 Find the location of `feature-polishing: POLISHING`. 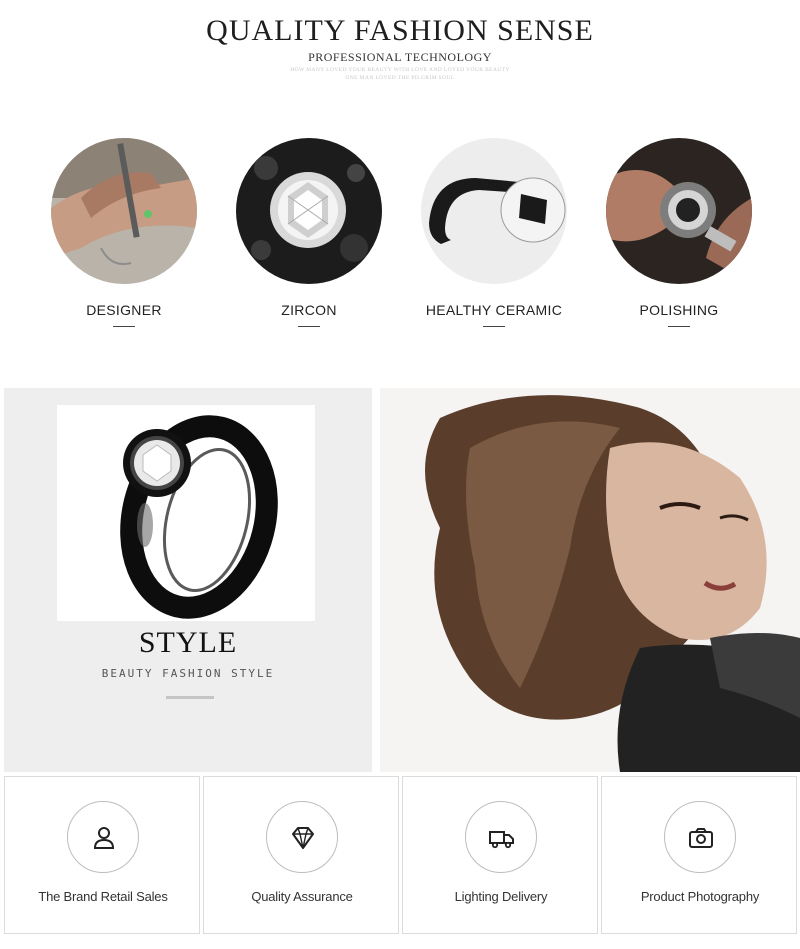

feature-polishing: POLISHING is located at coordinates (679, 238).